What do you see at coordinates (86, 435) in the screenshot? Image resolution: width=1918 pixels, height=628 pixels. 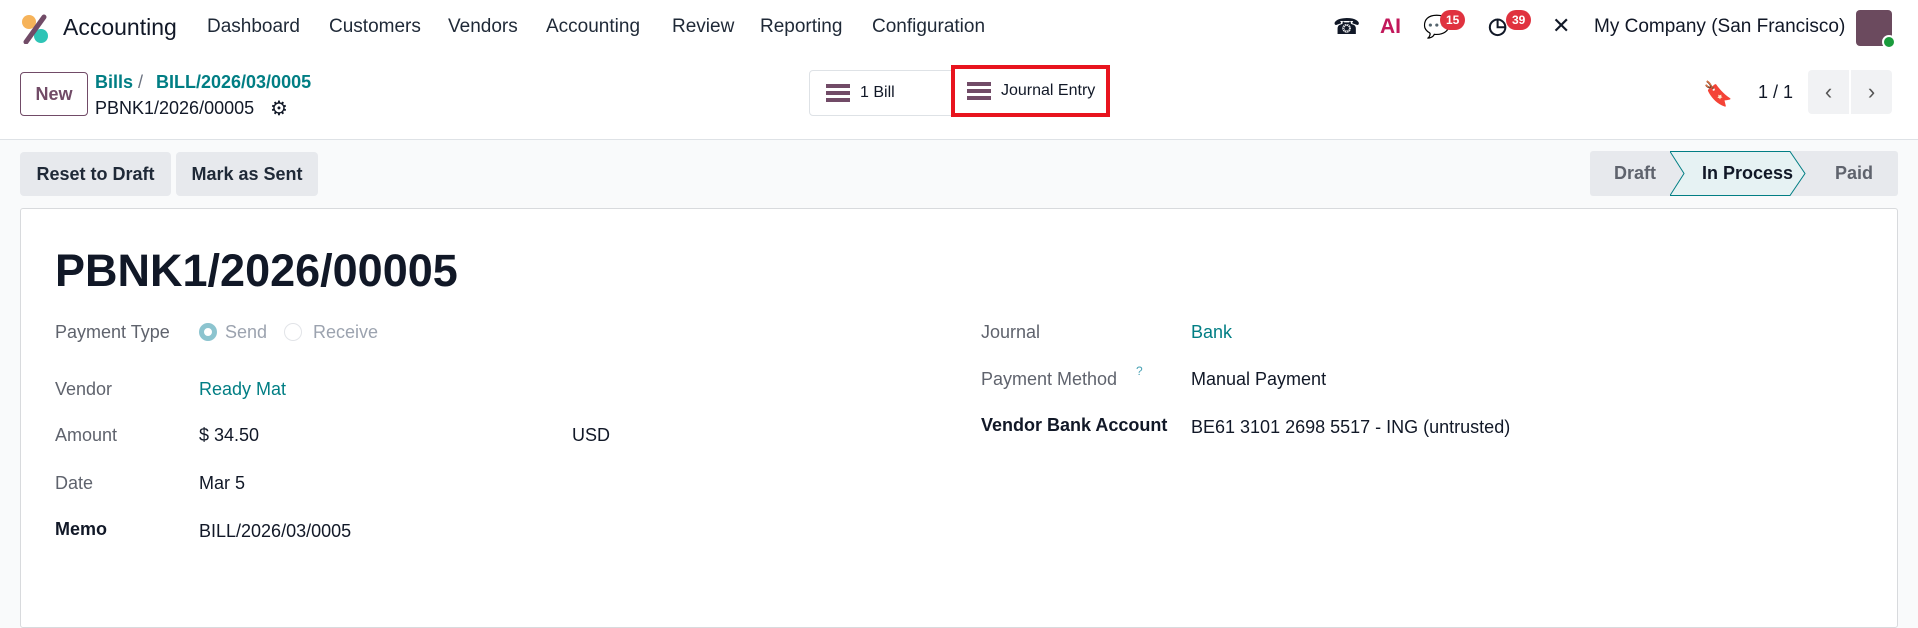 I see `amount-label: Amount` at bounding box center [86, 435].